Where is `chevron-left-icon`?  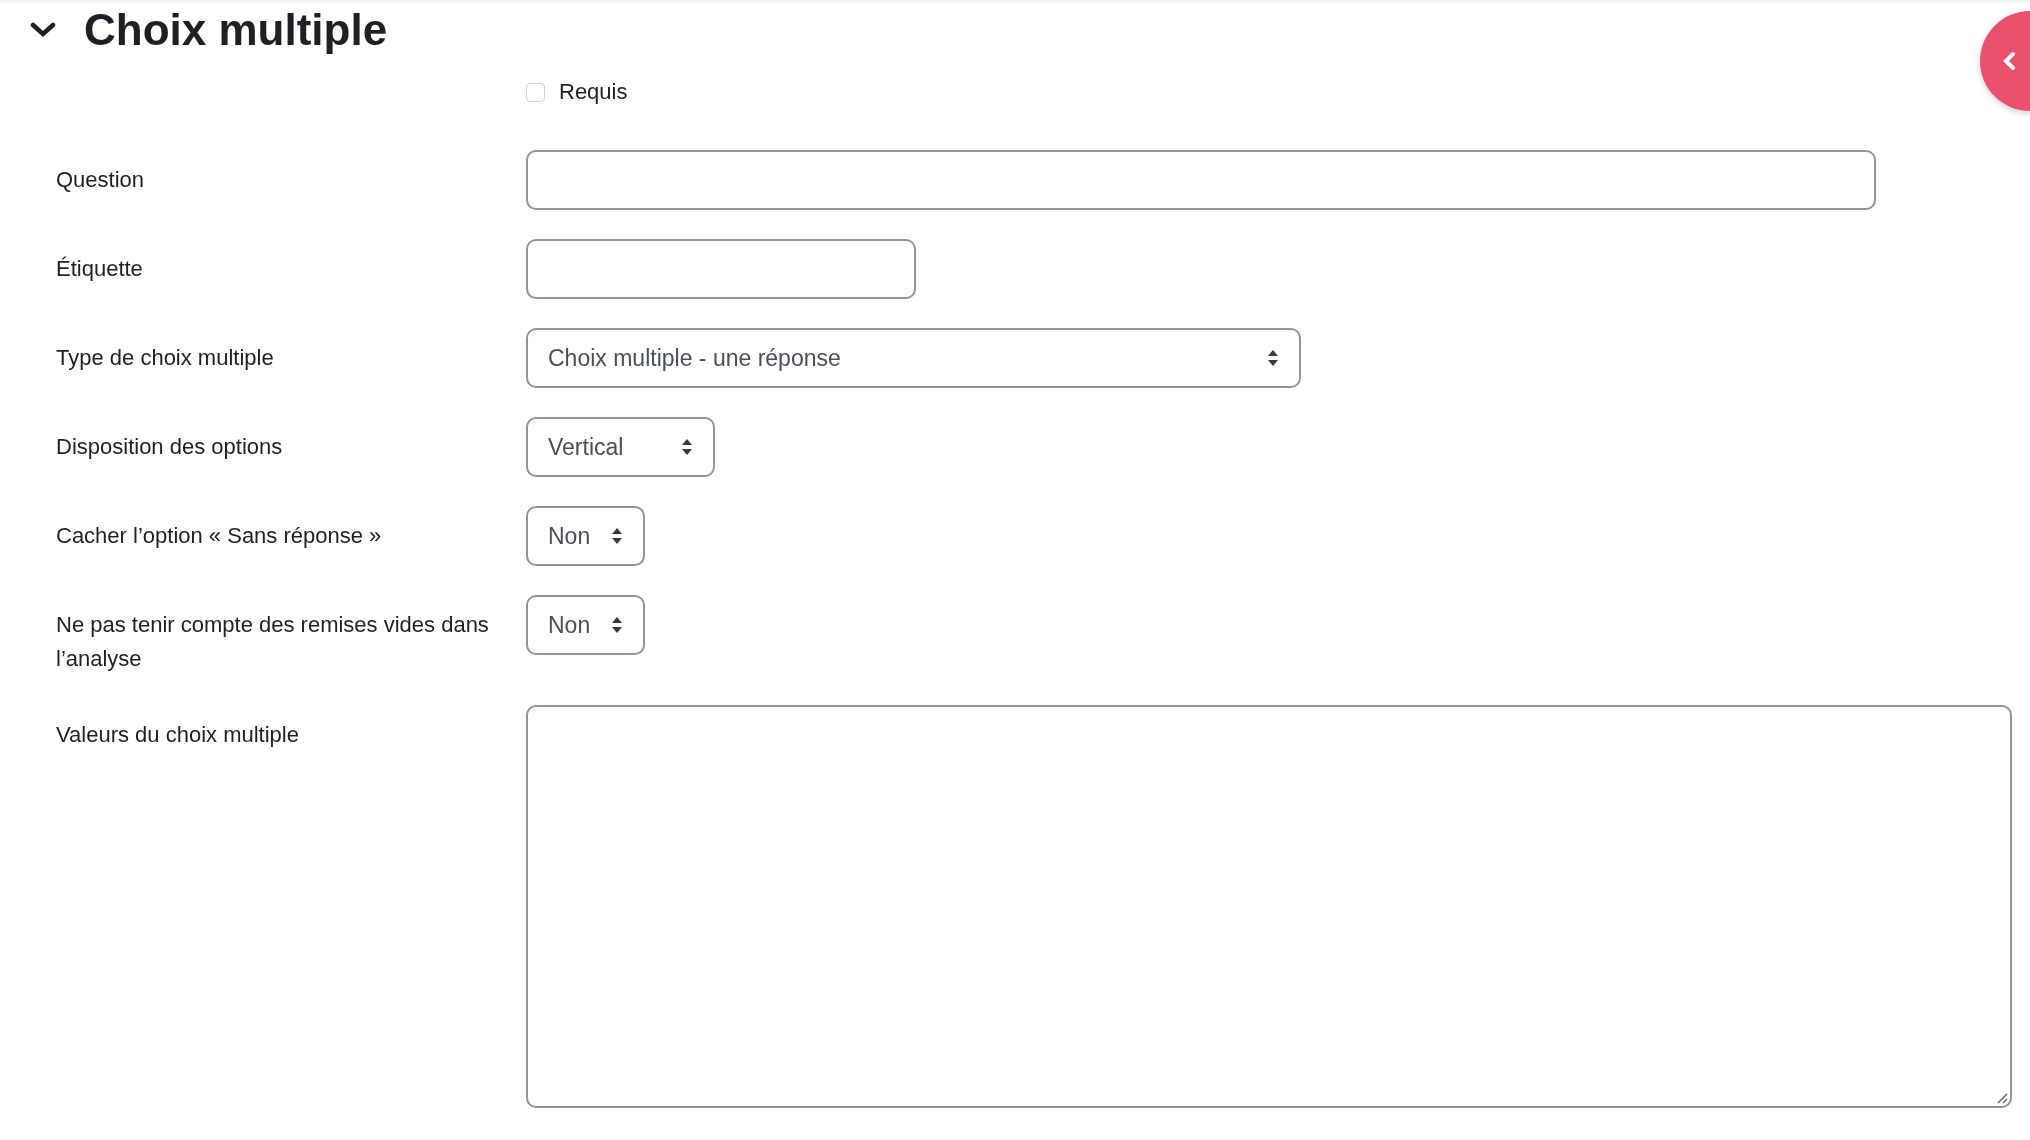 chevron-left-icon is located at coordinates (2009, 61).